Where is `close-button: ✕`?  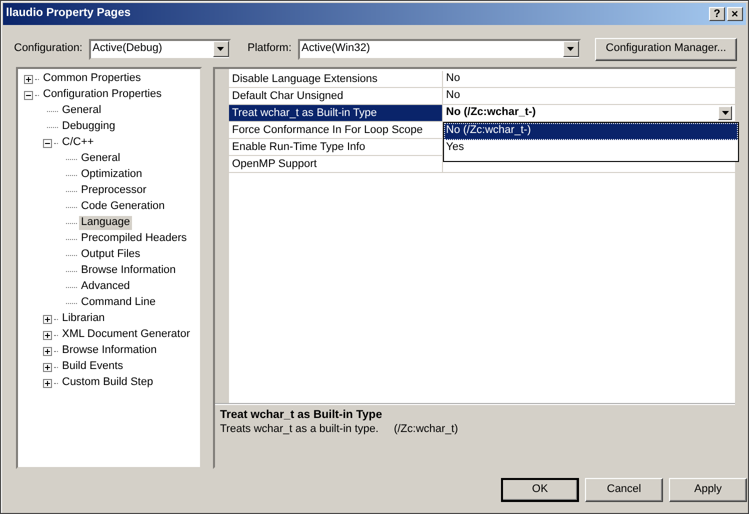
close-button: ✕ is located at coordinates (735, 14).